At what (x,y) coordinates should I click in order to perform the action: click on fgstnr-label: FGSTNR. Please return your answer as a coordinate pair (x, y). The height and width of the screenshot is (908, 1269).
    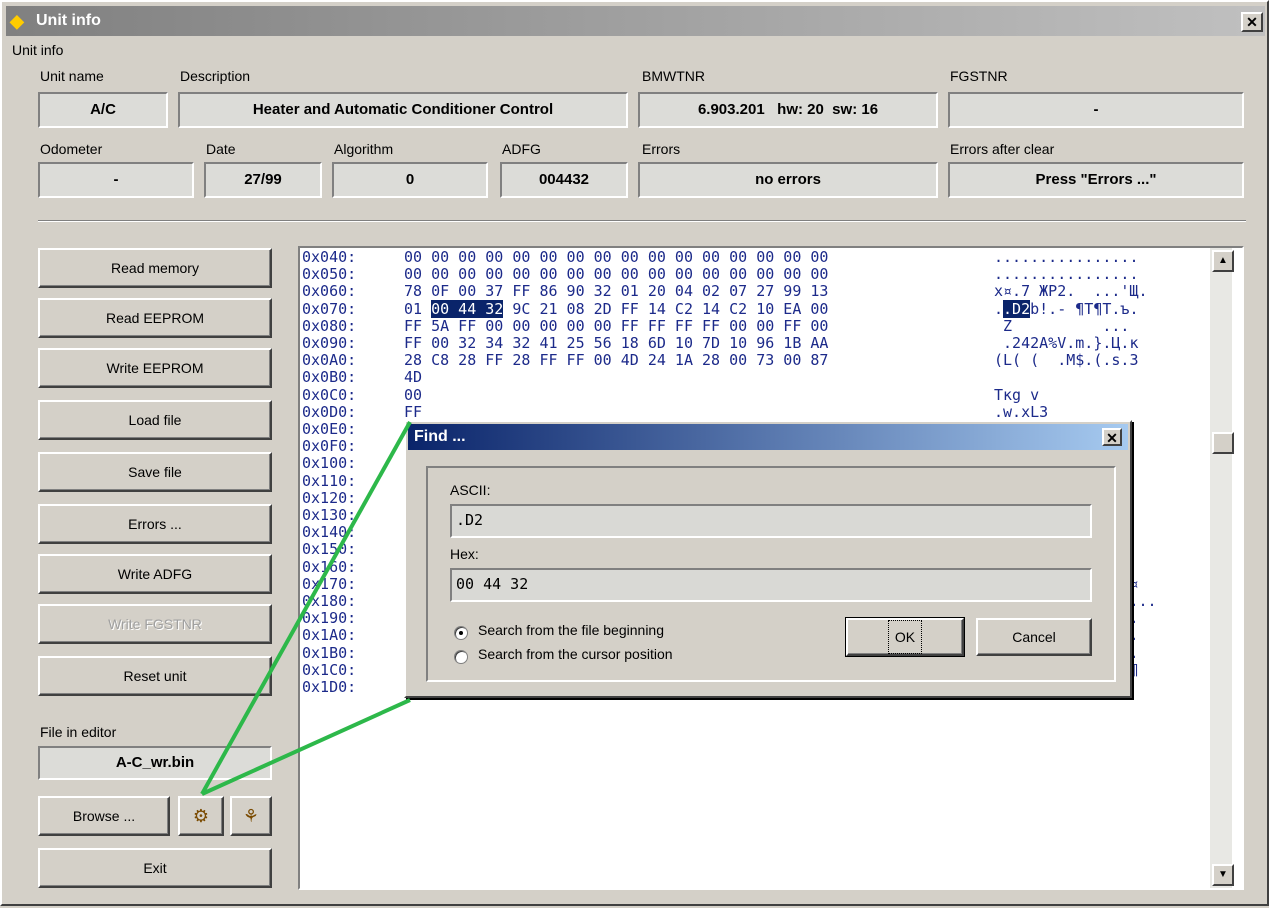
    Looking at the image, I should click on (979, 76).